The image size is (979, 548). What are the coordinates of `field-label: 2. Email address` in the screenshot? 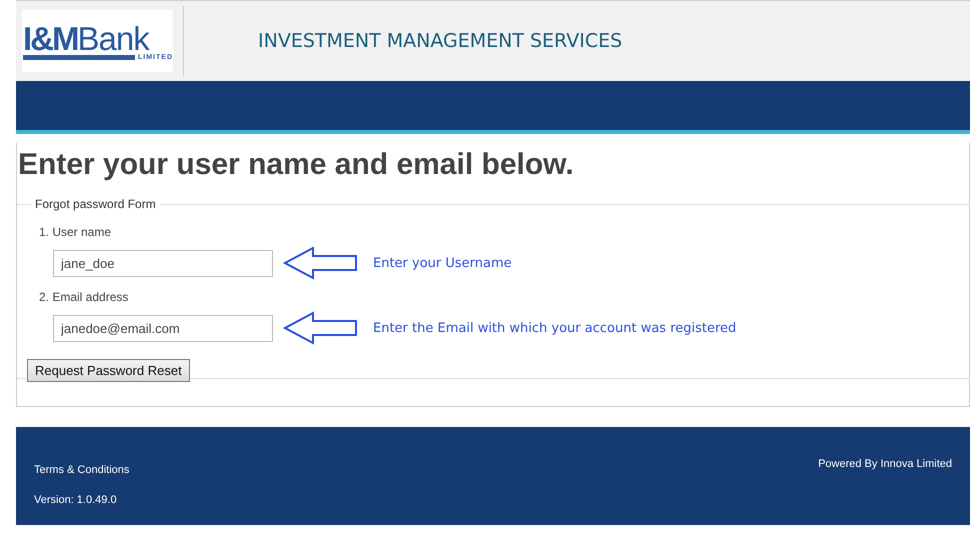 It's located at (84, 297).